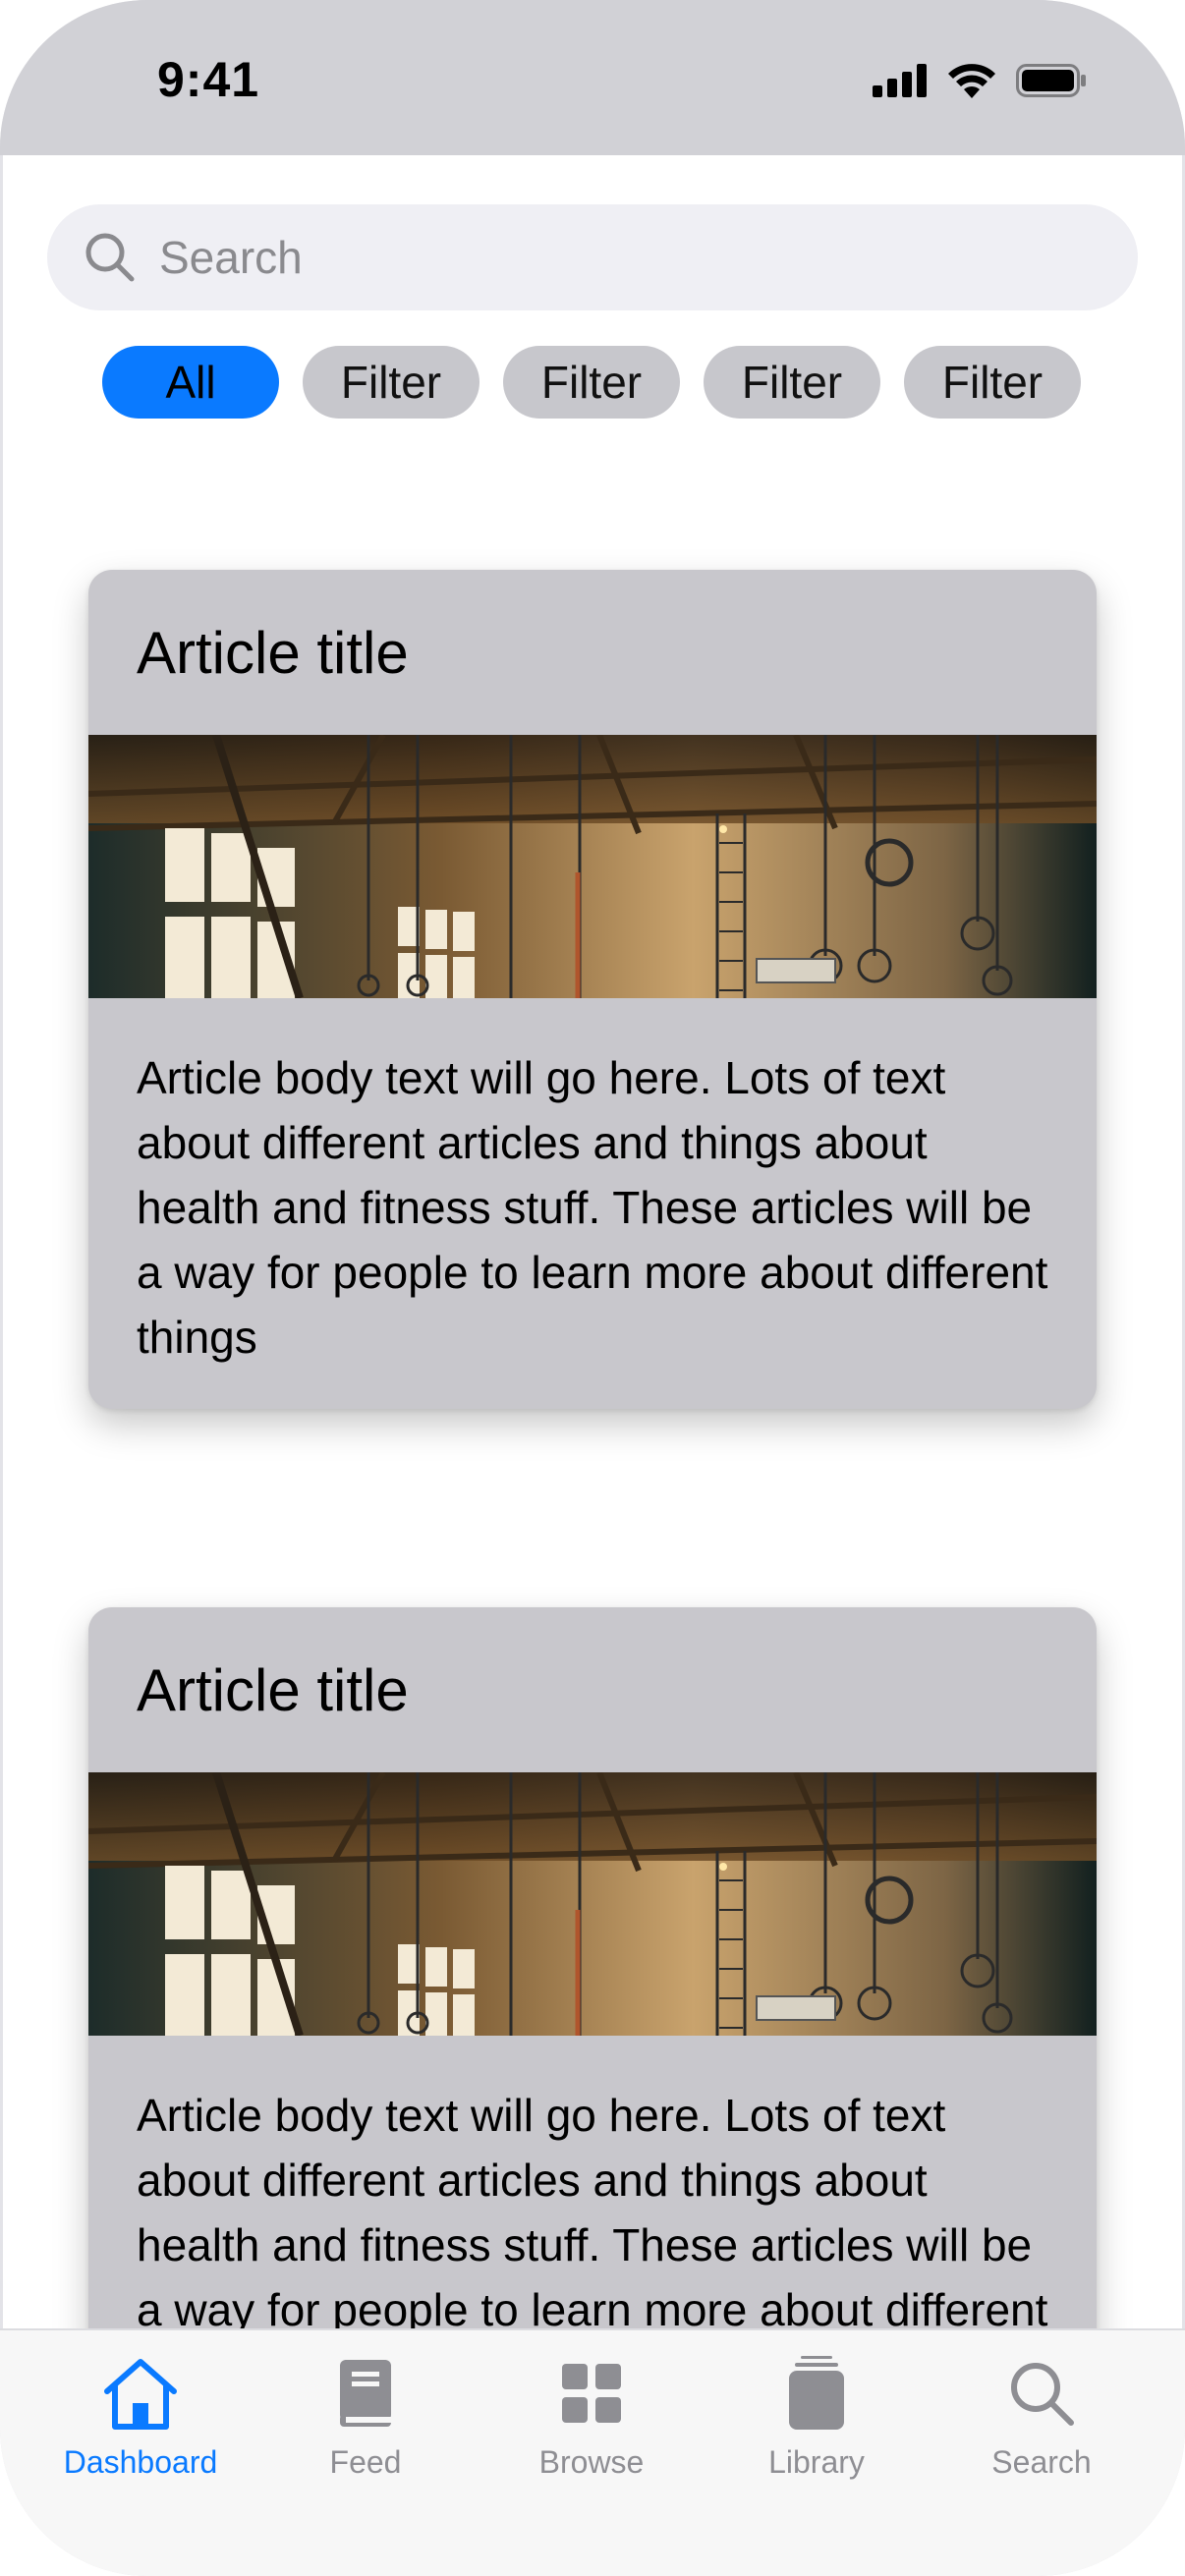 The image size is (1185, 2576). I want to click on filter-chip-all: All, so click(191, 382).